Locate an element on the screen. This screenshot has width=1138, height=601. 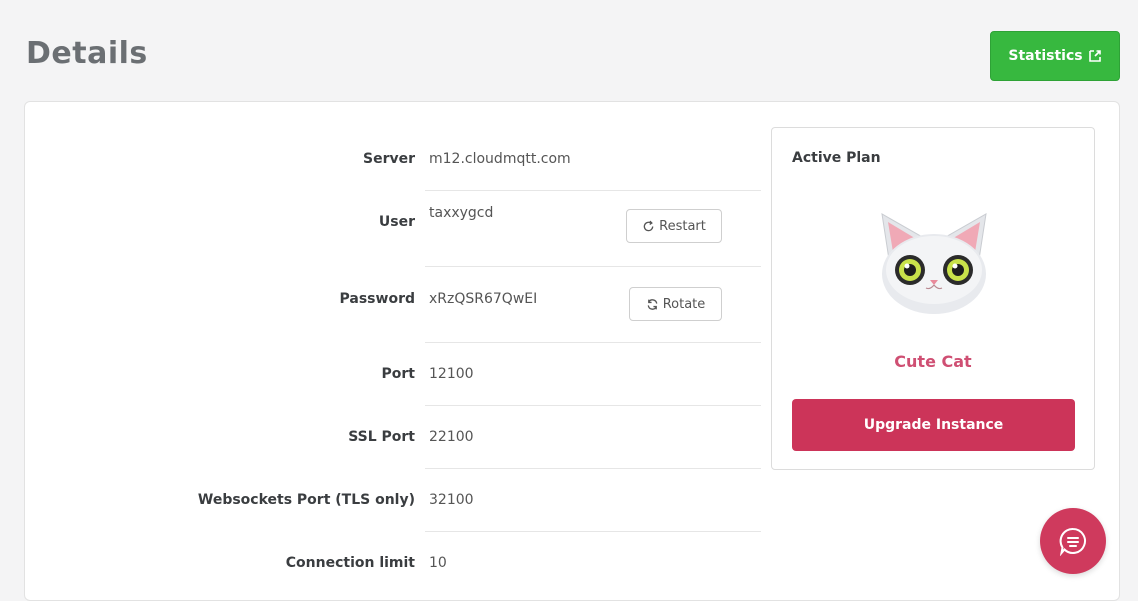
websockets-port-value: 32100 is located at coordinates (451, 500).